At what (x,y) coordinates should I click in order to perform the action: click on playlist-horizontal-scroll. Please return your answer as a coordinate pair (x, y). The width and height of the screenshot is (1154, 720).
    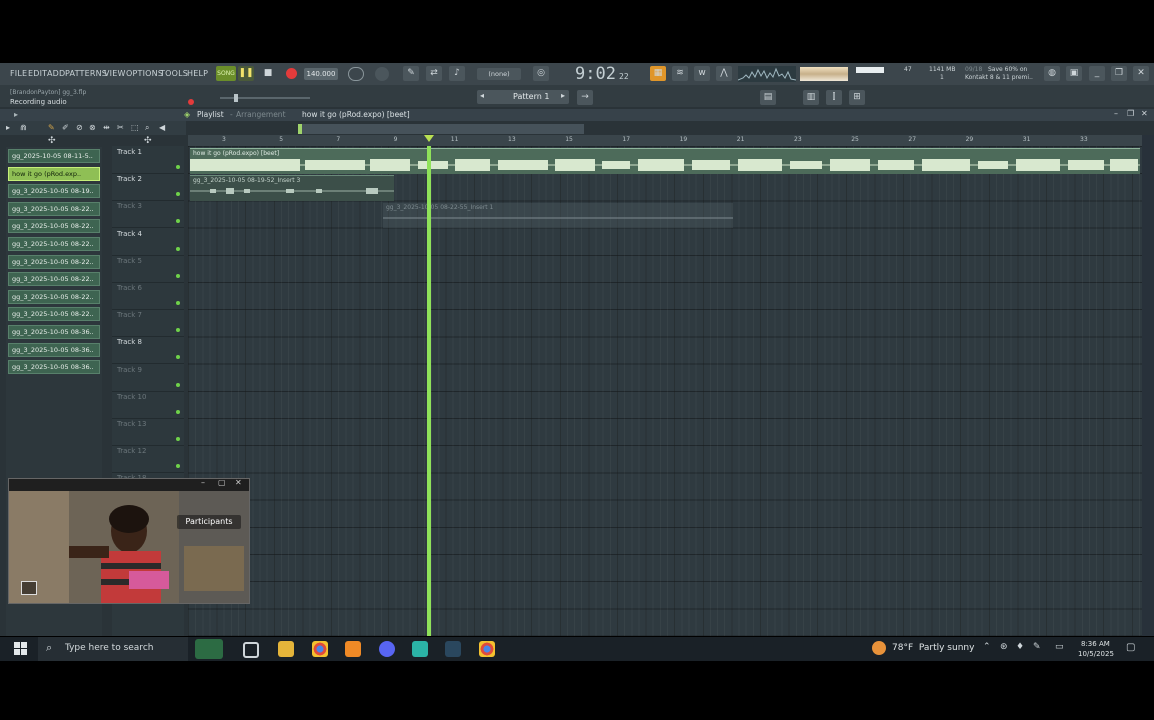
    Looking at the image, I should click on (441, 129).